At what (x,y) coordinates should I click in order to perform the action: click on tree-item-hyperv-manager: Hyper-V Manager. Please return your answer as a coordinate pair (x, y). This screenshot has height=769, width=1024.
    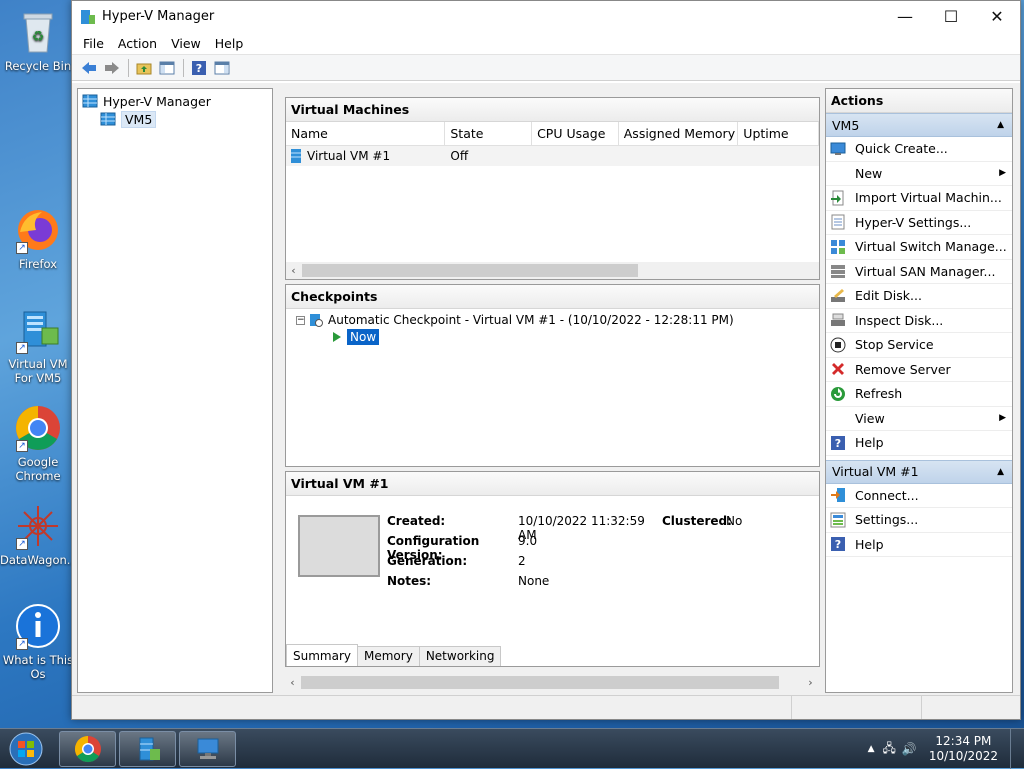
    Looking at the image, I should click on (175, 101).